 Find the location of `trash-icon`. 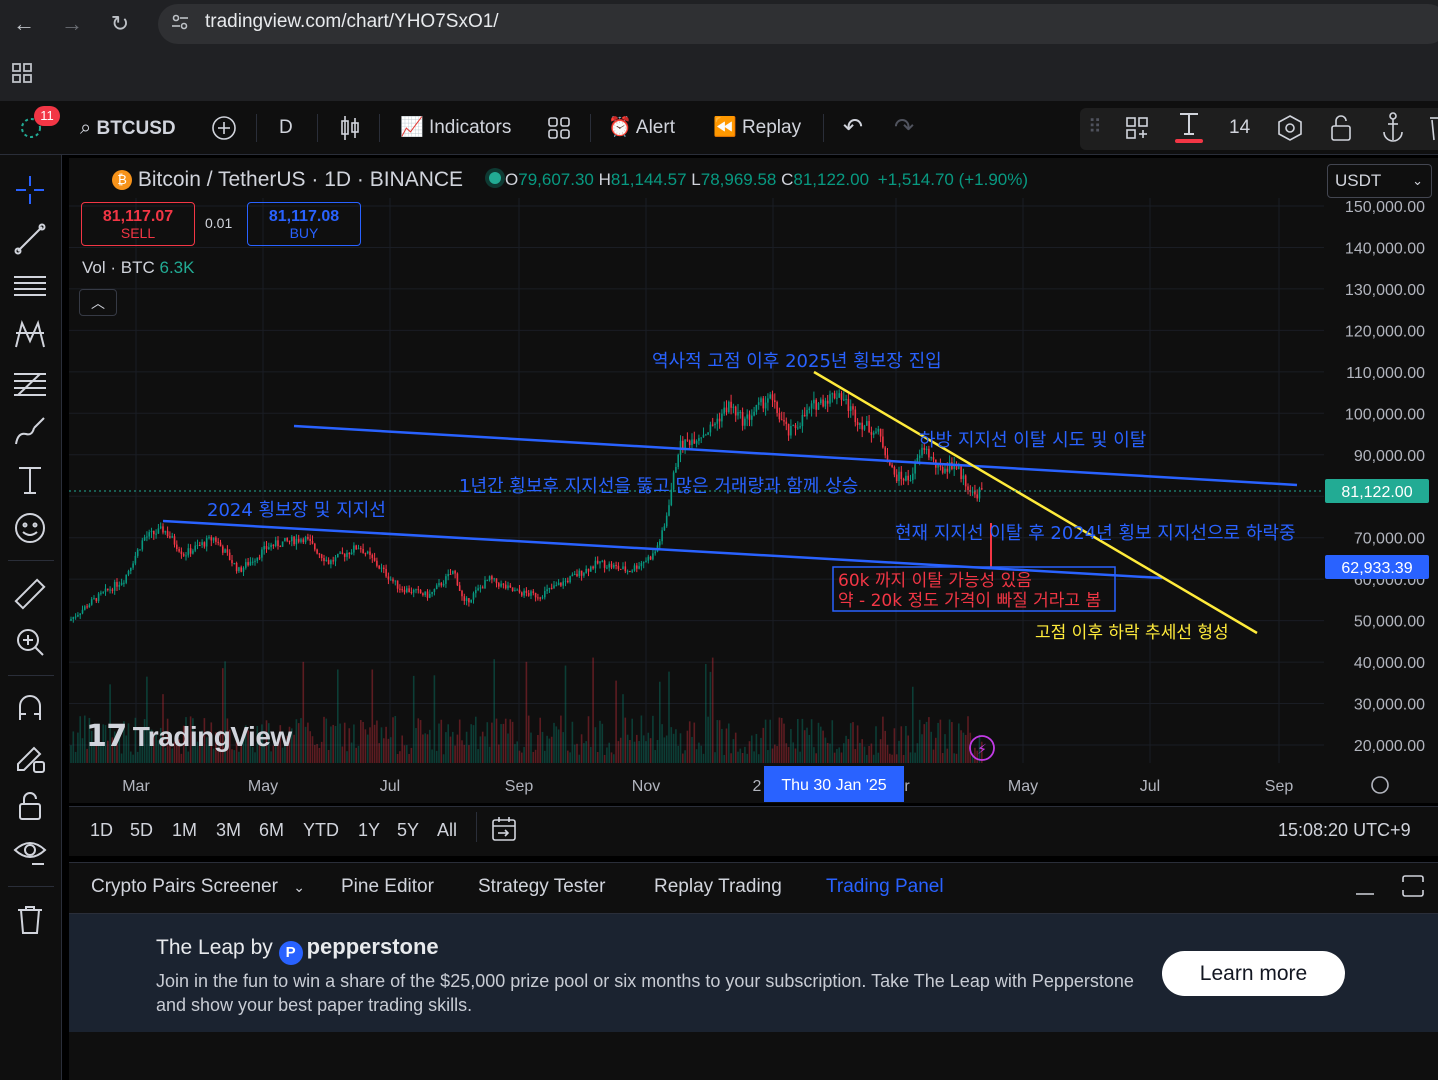

trash-icon is located at coordinates (30, 920).